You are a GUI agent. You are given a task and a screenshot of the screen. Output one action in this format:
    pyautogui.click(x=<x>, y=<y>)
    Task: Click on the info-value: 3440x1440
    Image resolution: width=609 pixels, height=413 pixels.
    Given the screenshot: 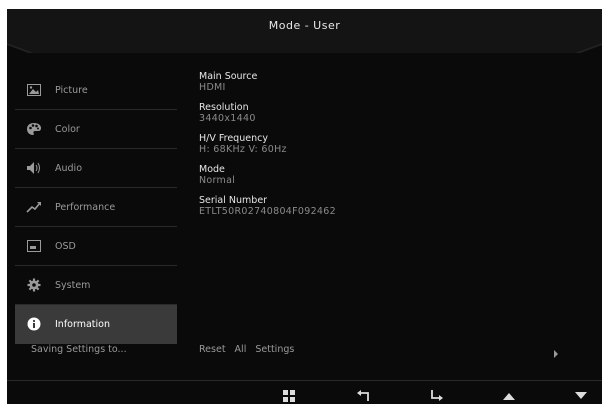 What is the action you would take?
    pyautogui.click(x=227, y=118)
    